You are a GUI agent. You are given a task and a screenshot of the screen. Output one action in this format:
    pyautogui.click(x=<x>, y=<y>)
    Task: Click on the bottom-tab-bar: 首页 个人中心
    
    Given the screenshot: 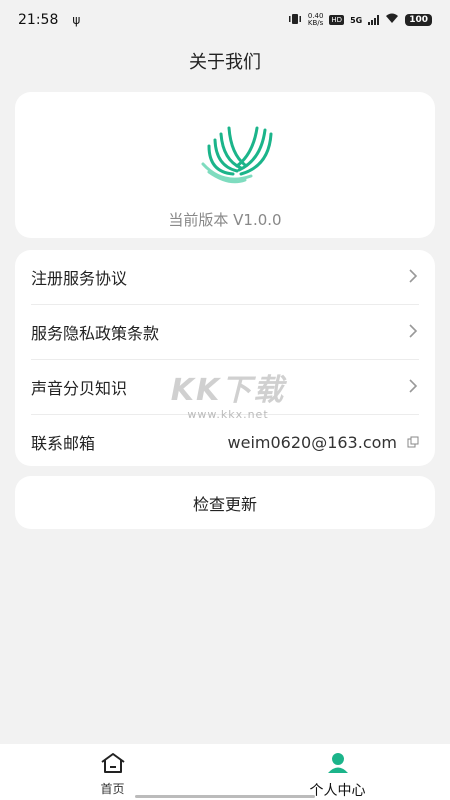 What is the action you would take?
    pyautogui.click(x=225, y=772)
    